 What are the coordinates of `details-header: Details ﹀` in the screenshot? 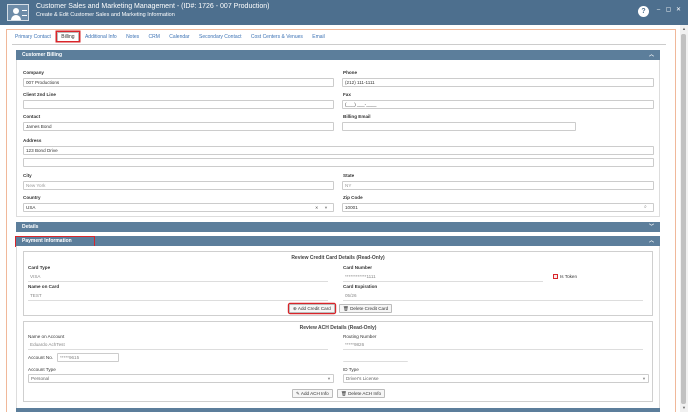 It's located at (338, 227).